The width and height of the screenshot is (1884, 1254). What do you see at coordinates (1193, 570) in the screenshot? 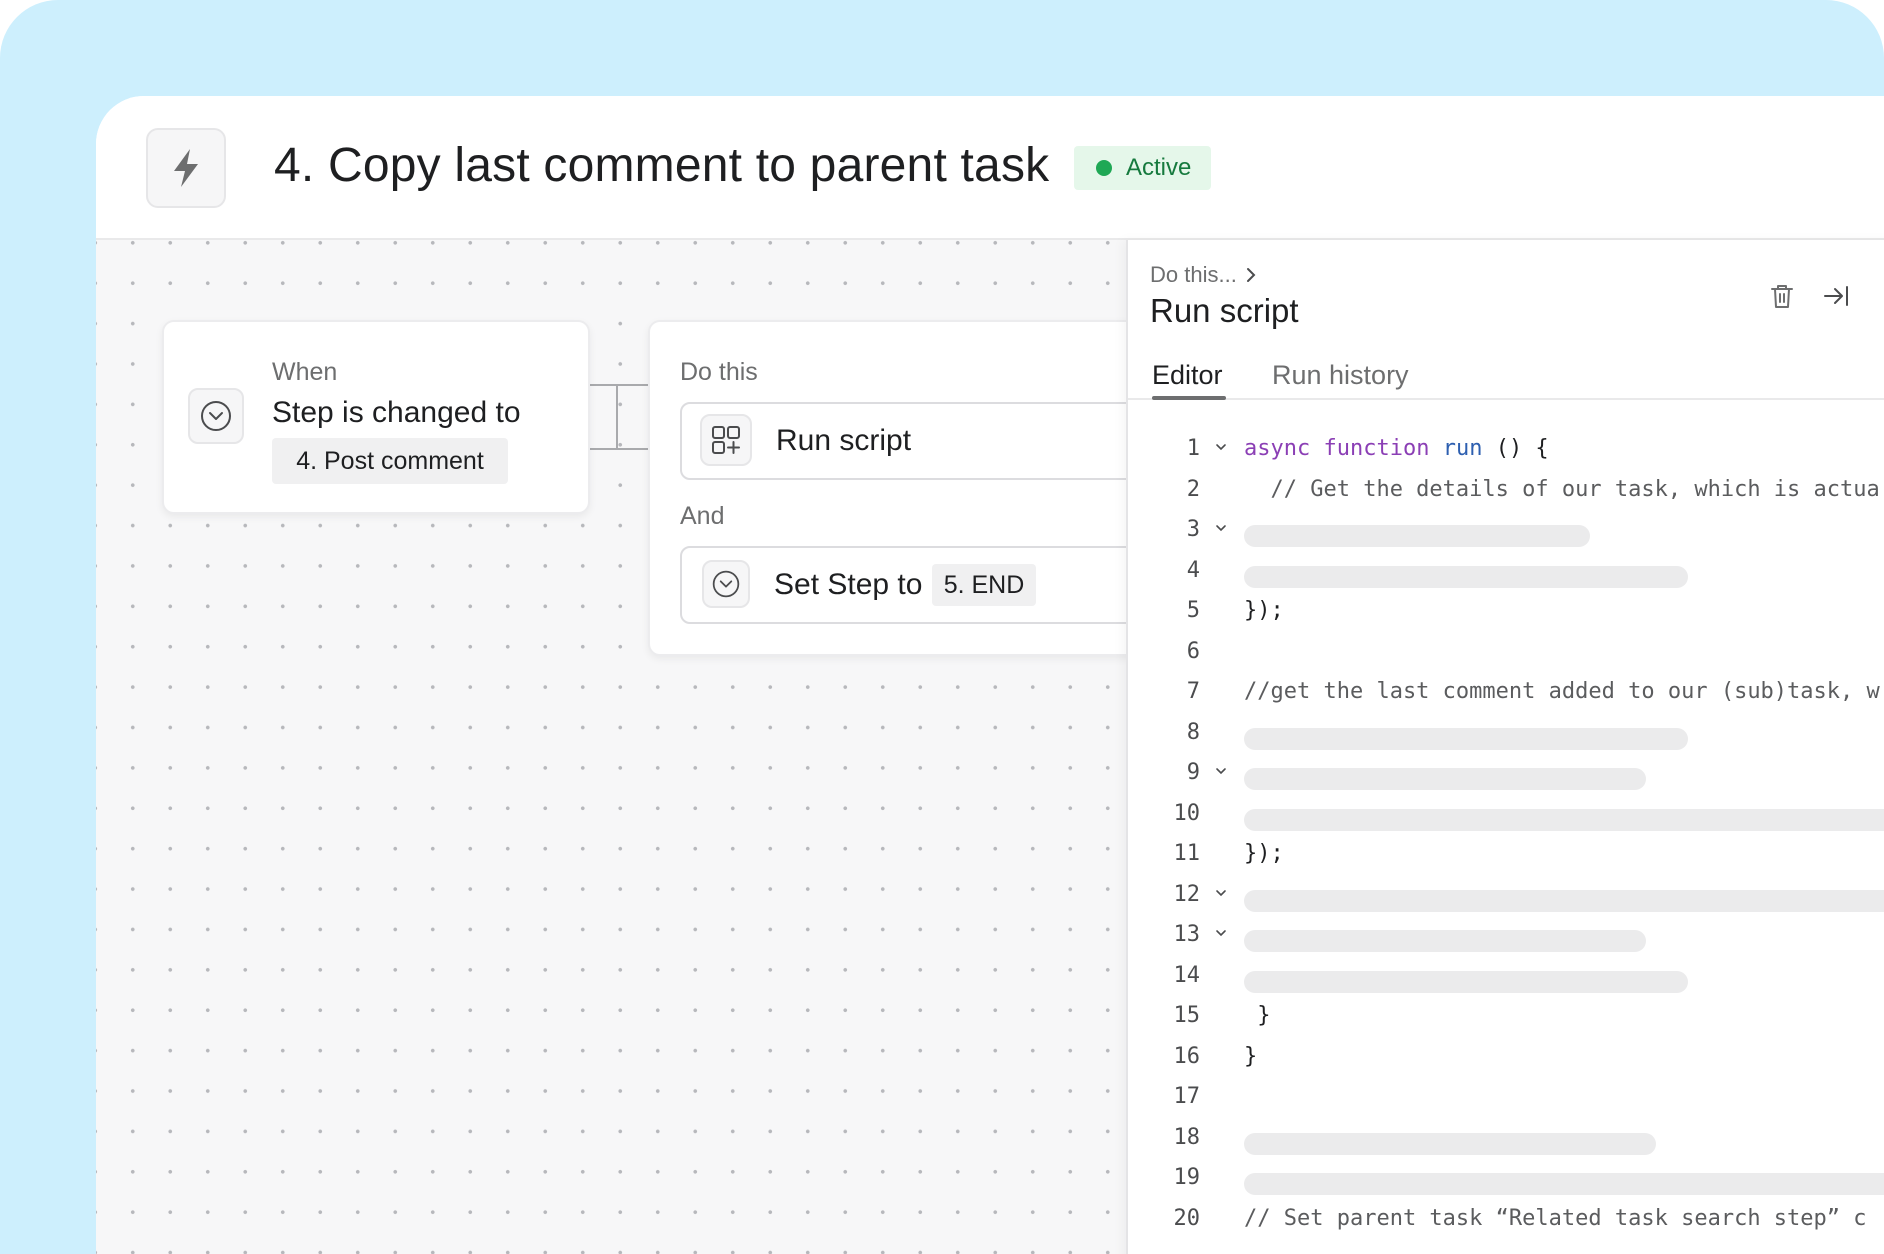
I see `line-number: 4` at bounding box center [1193, 570].